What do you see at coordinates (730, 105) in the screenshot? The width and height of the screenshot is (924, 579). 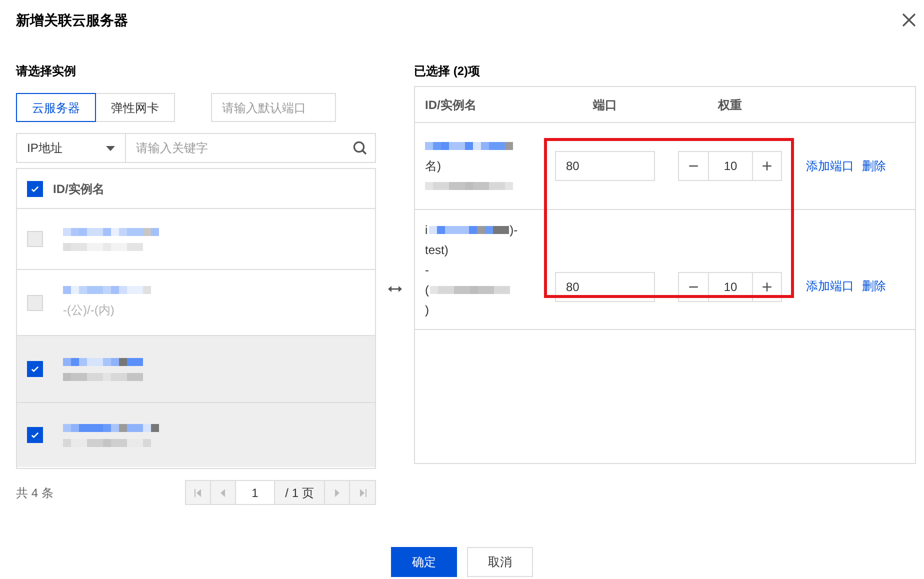 I see `column-header: 权重` at bounding box center [730, 105].